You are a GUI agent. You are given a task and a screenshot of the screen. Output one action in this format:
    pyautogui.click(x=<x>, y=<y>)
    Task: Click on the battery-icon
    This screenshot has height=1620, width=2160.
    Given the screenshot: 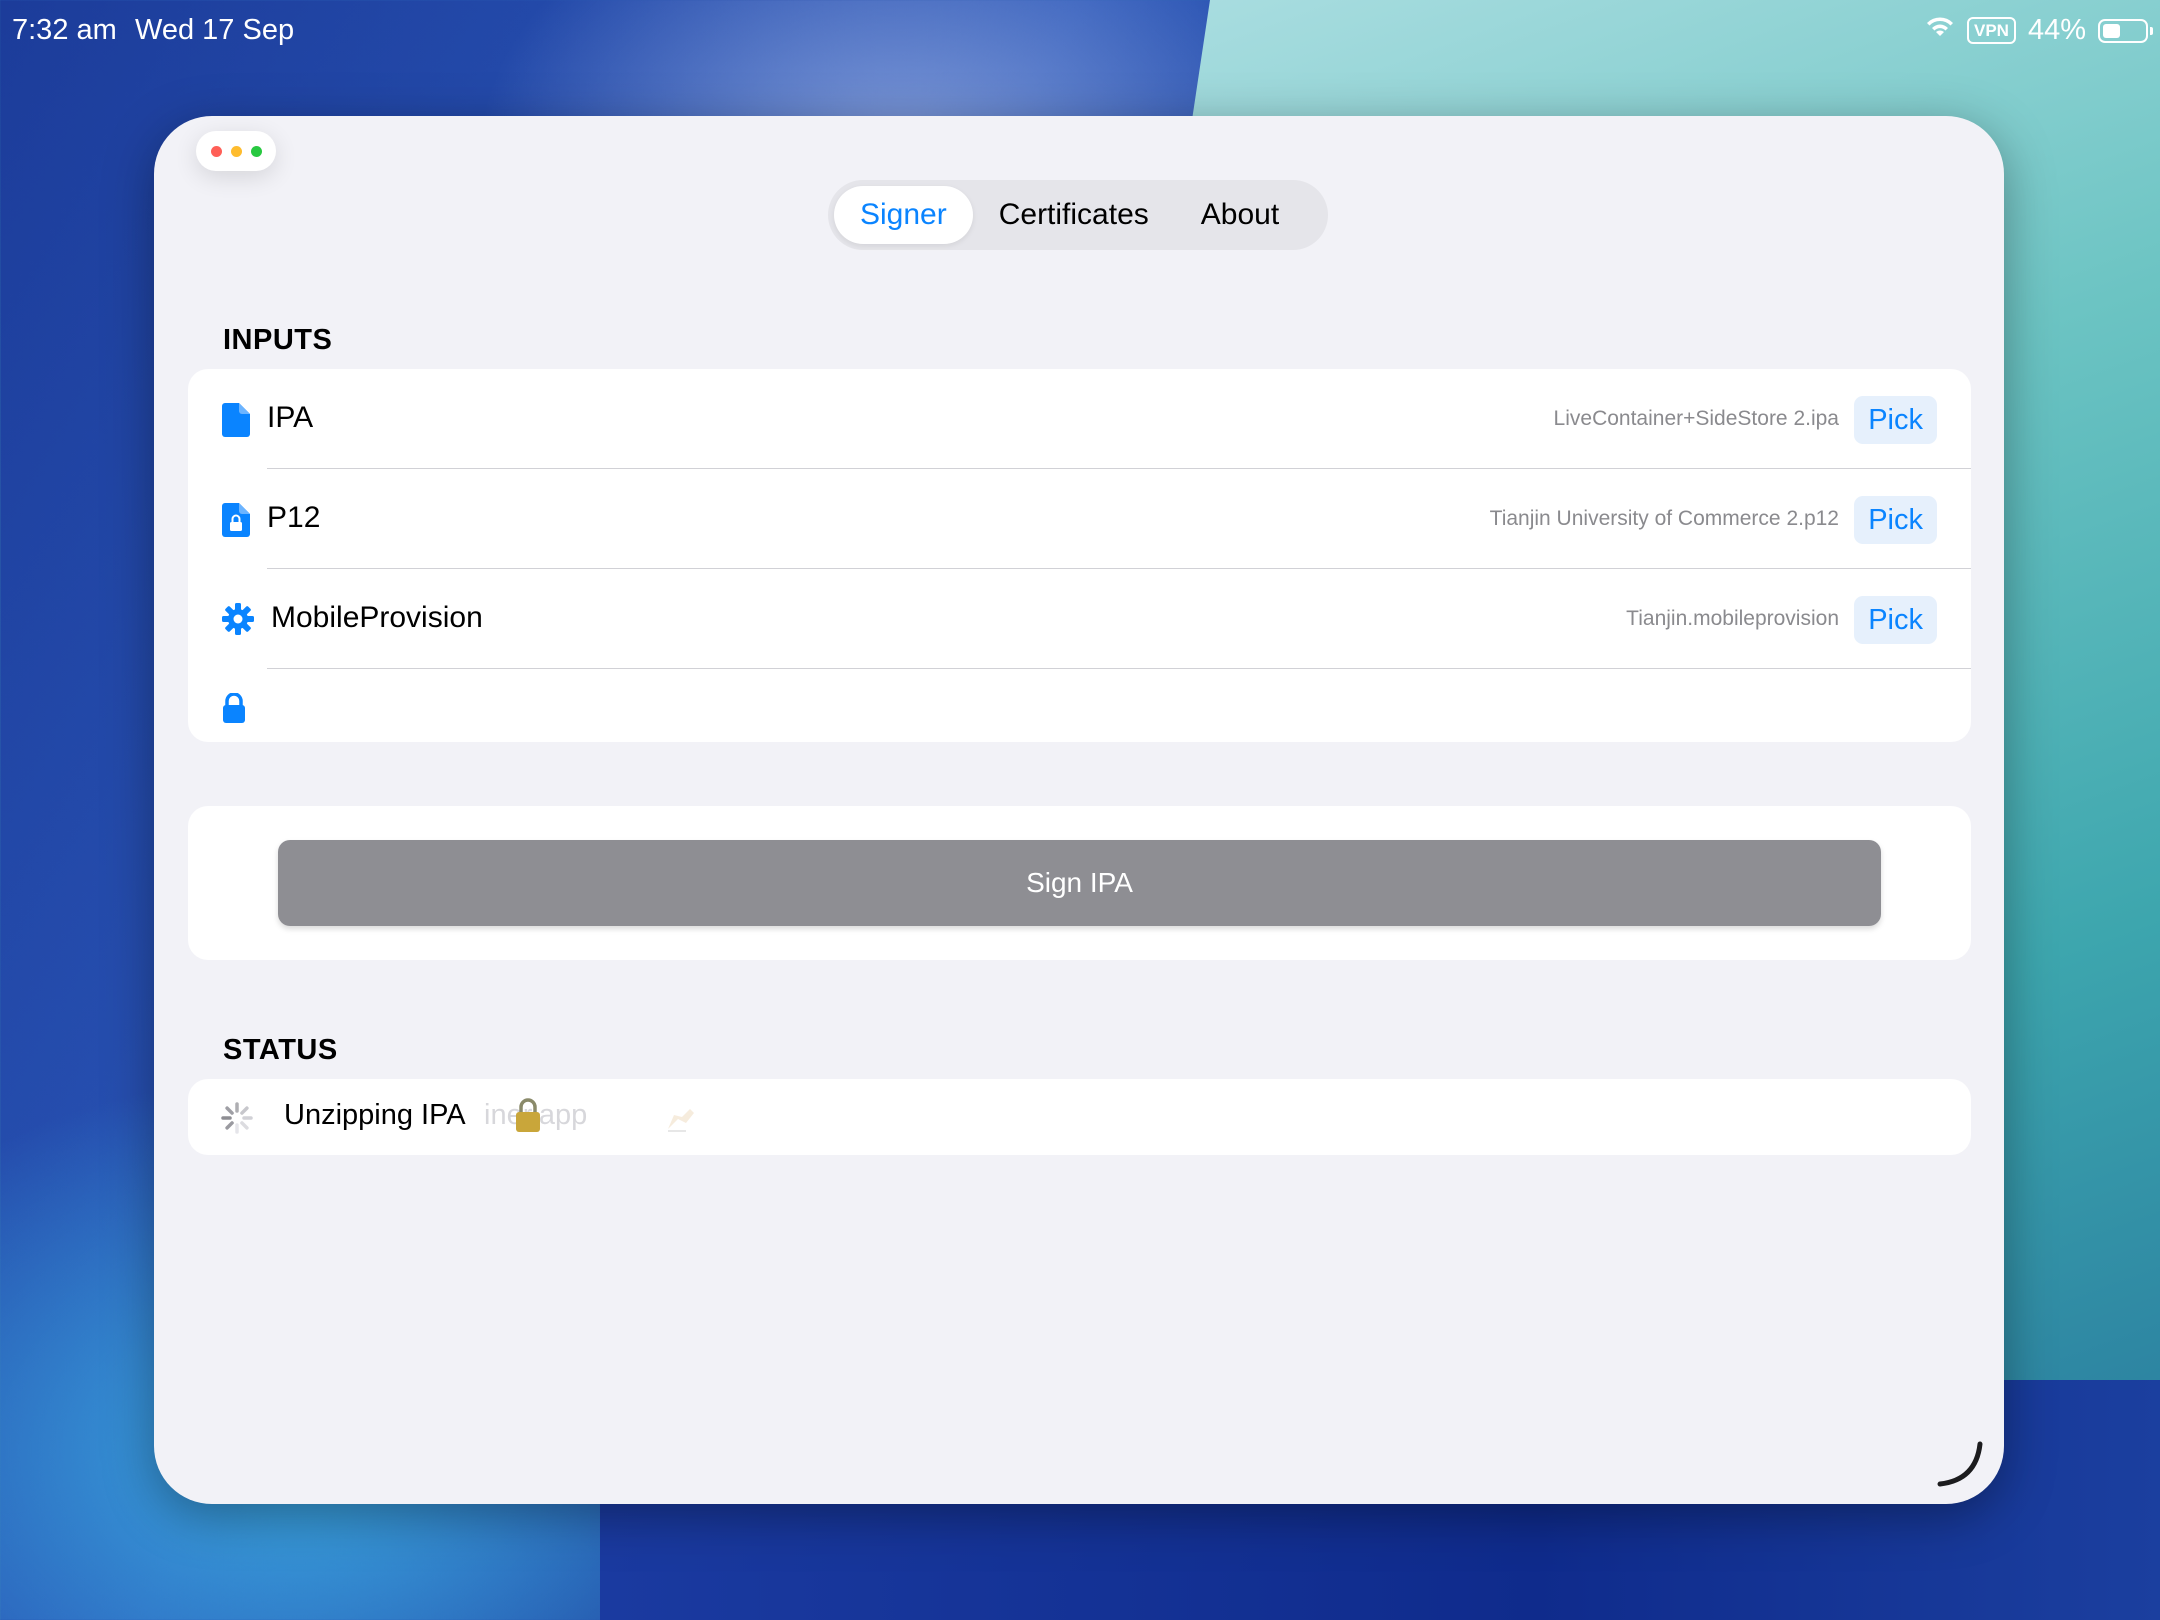 What is the action you would take?
    pyautogui.click(x=2125, y=30)
    